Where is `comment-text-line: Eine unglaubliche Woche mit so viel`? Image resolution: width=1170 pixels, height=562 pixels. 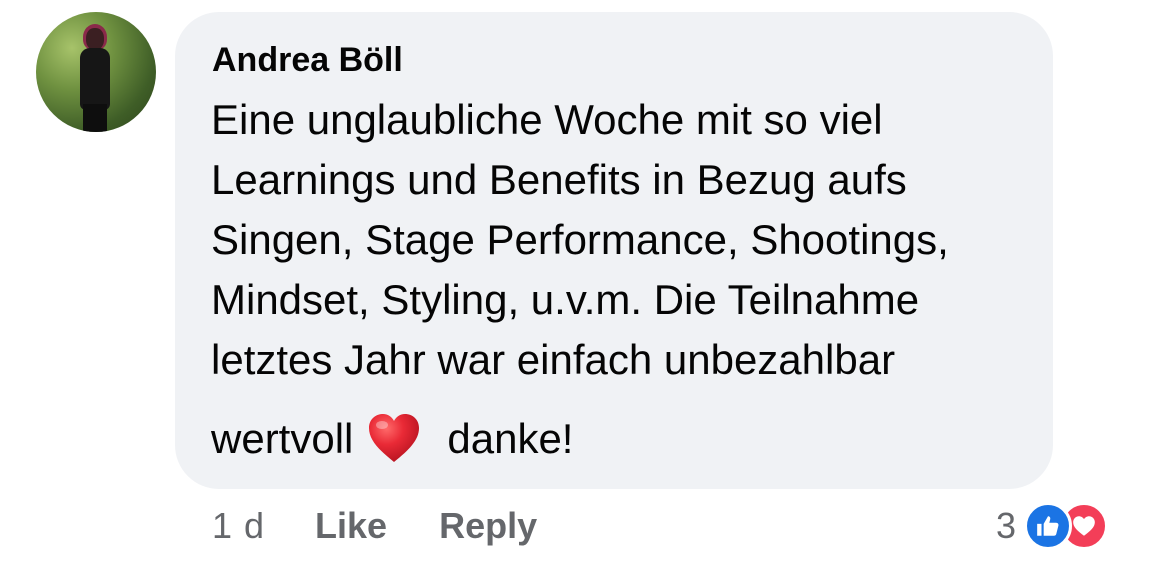 comment-text-line: Eine unglaubliche Woche mit so viel is located at coordinates (547, 119).